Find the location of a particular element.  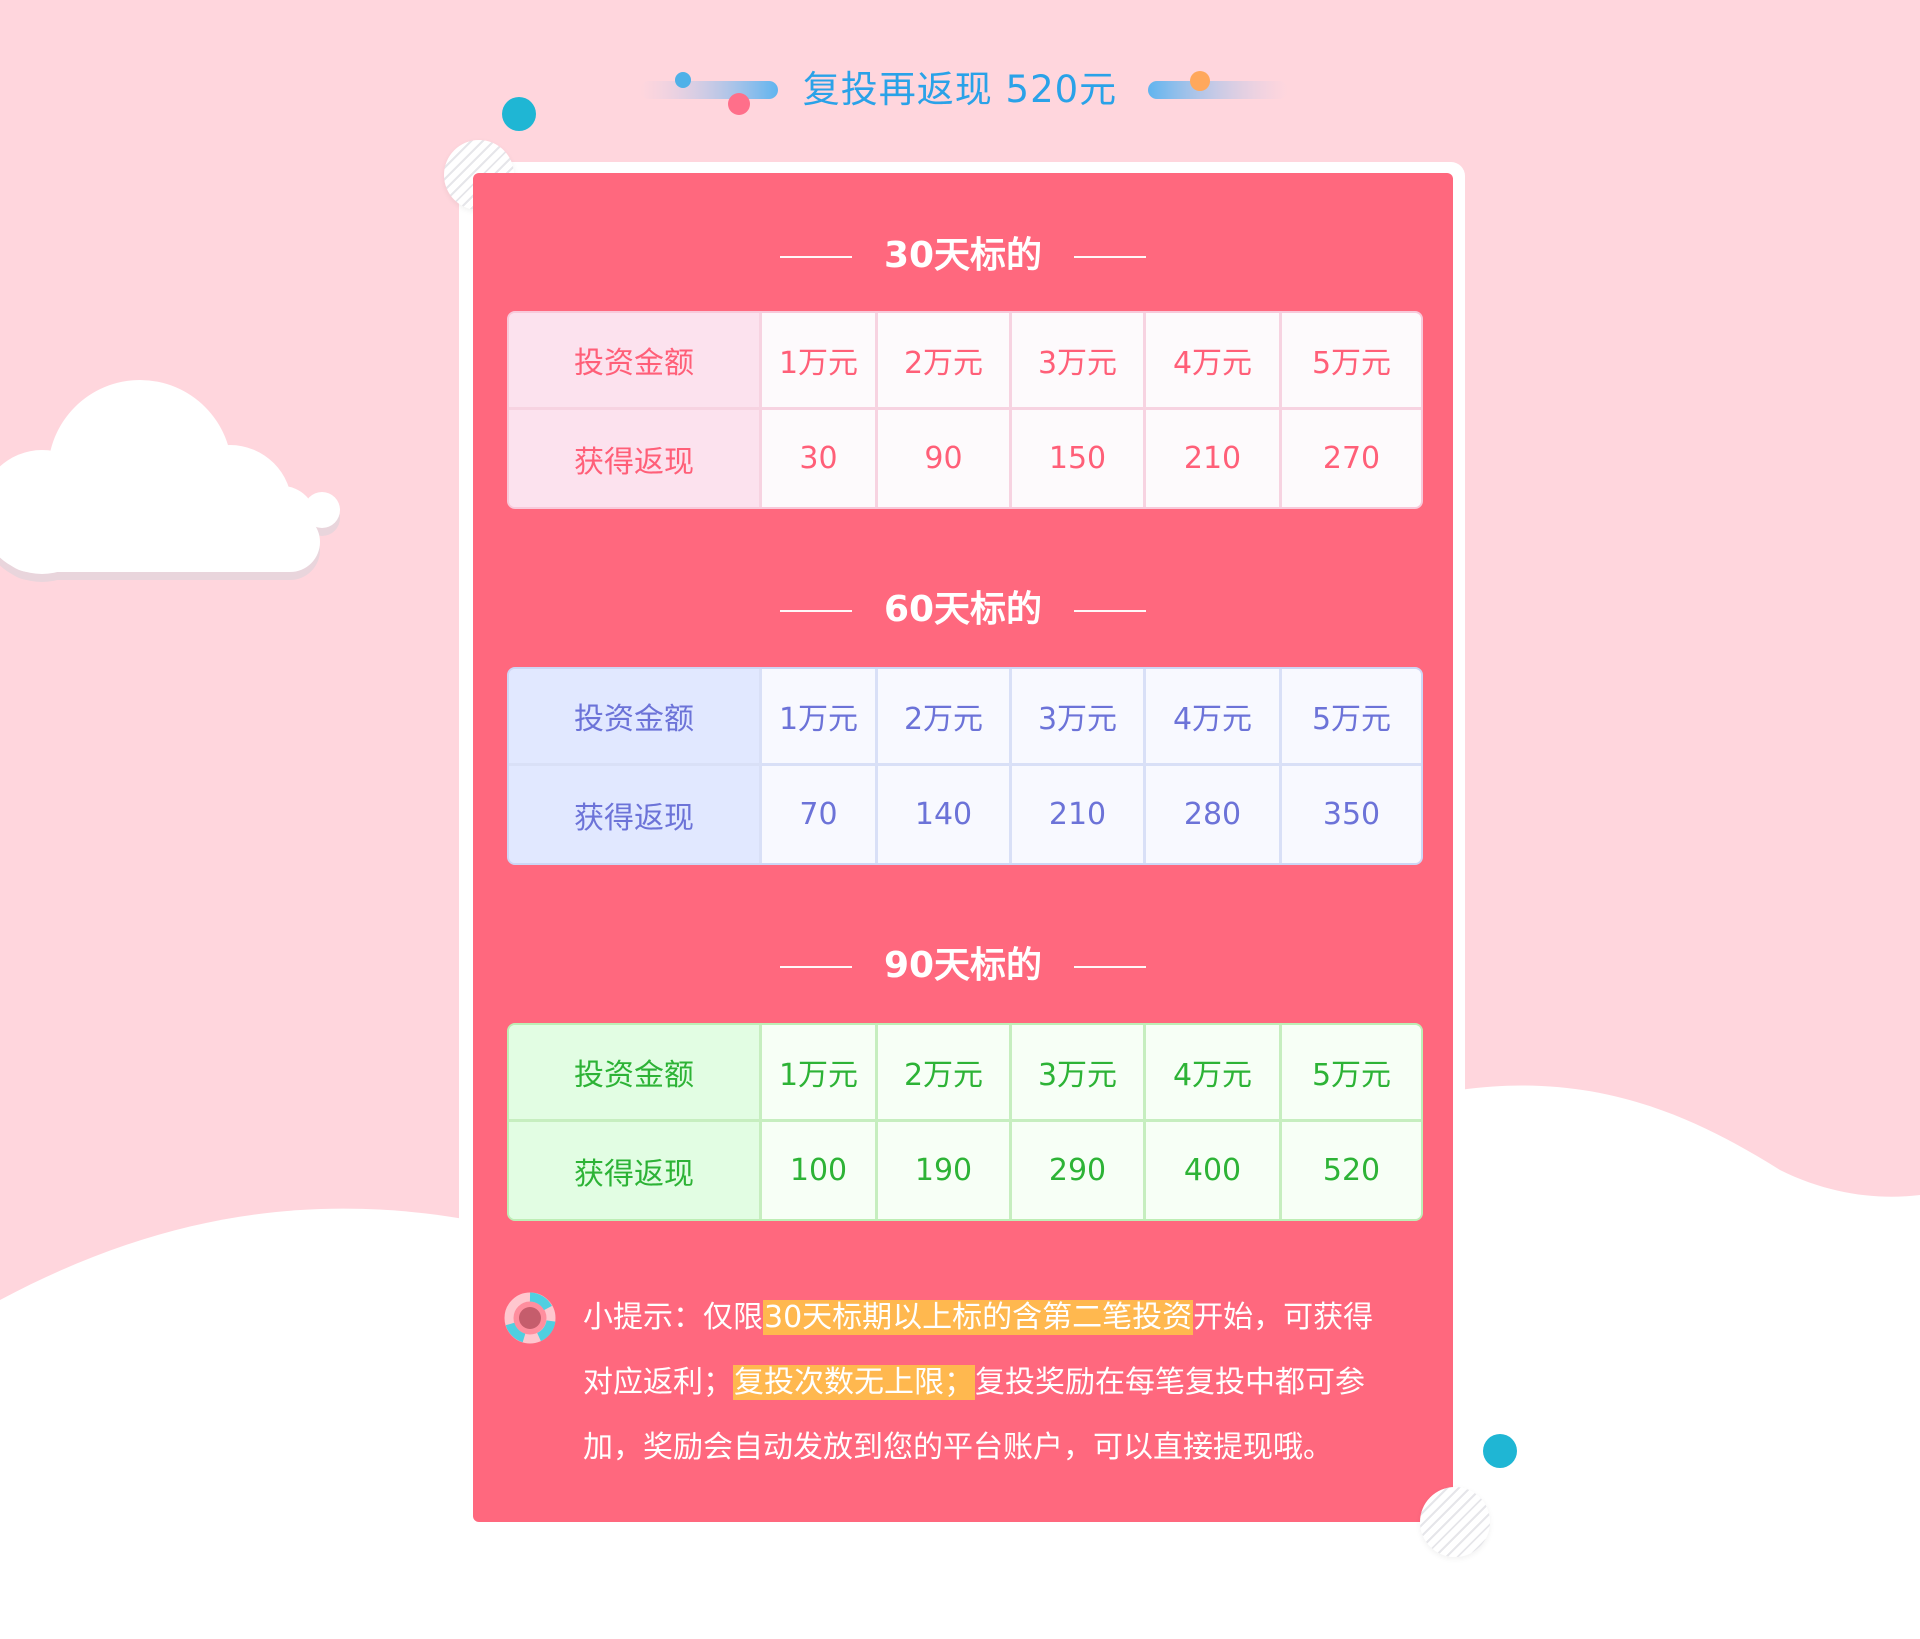

tip-highlight: 复投次数无上限； is located at coordinates (854, 1382).